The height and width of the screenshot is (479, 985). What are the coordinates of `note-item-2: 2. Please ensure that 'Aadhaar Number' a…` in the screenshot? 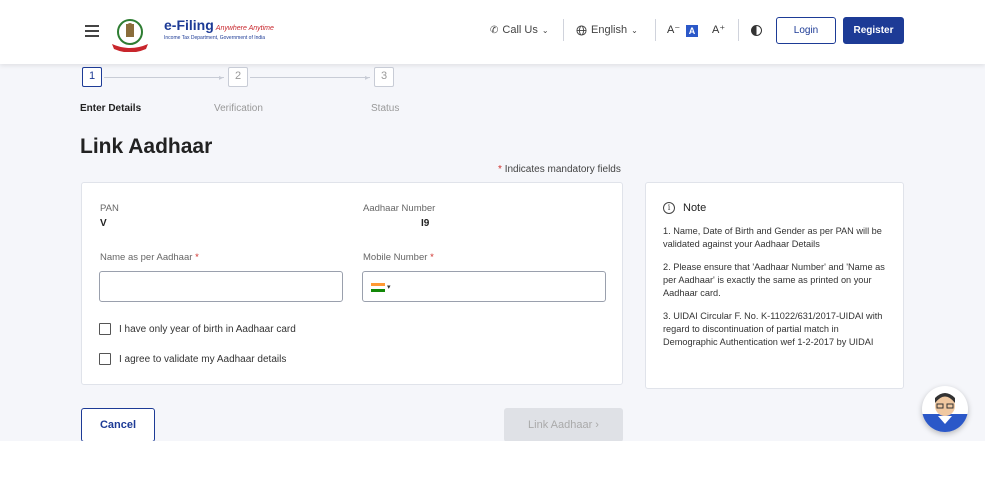 It's located at (774, 280).